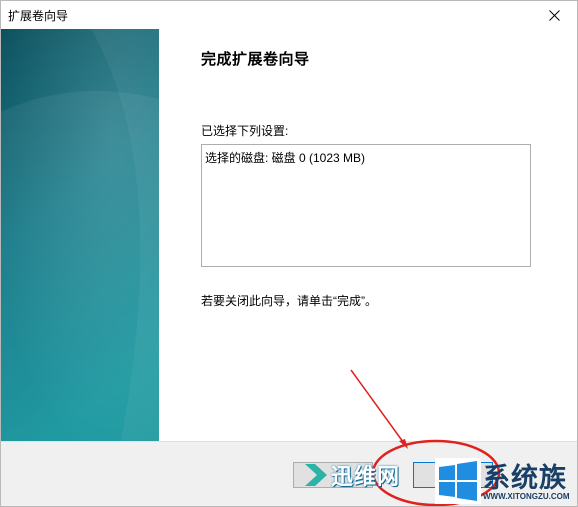  I want to click on watermark-right: 系统族 WWW.XITONGZU.COM, so click(505, 481).